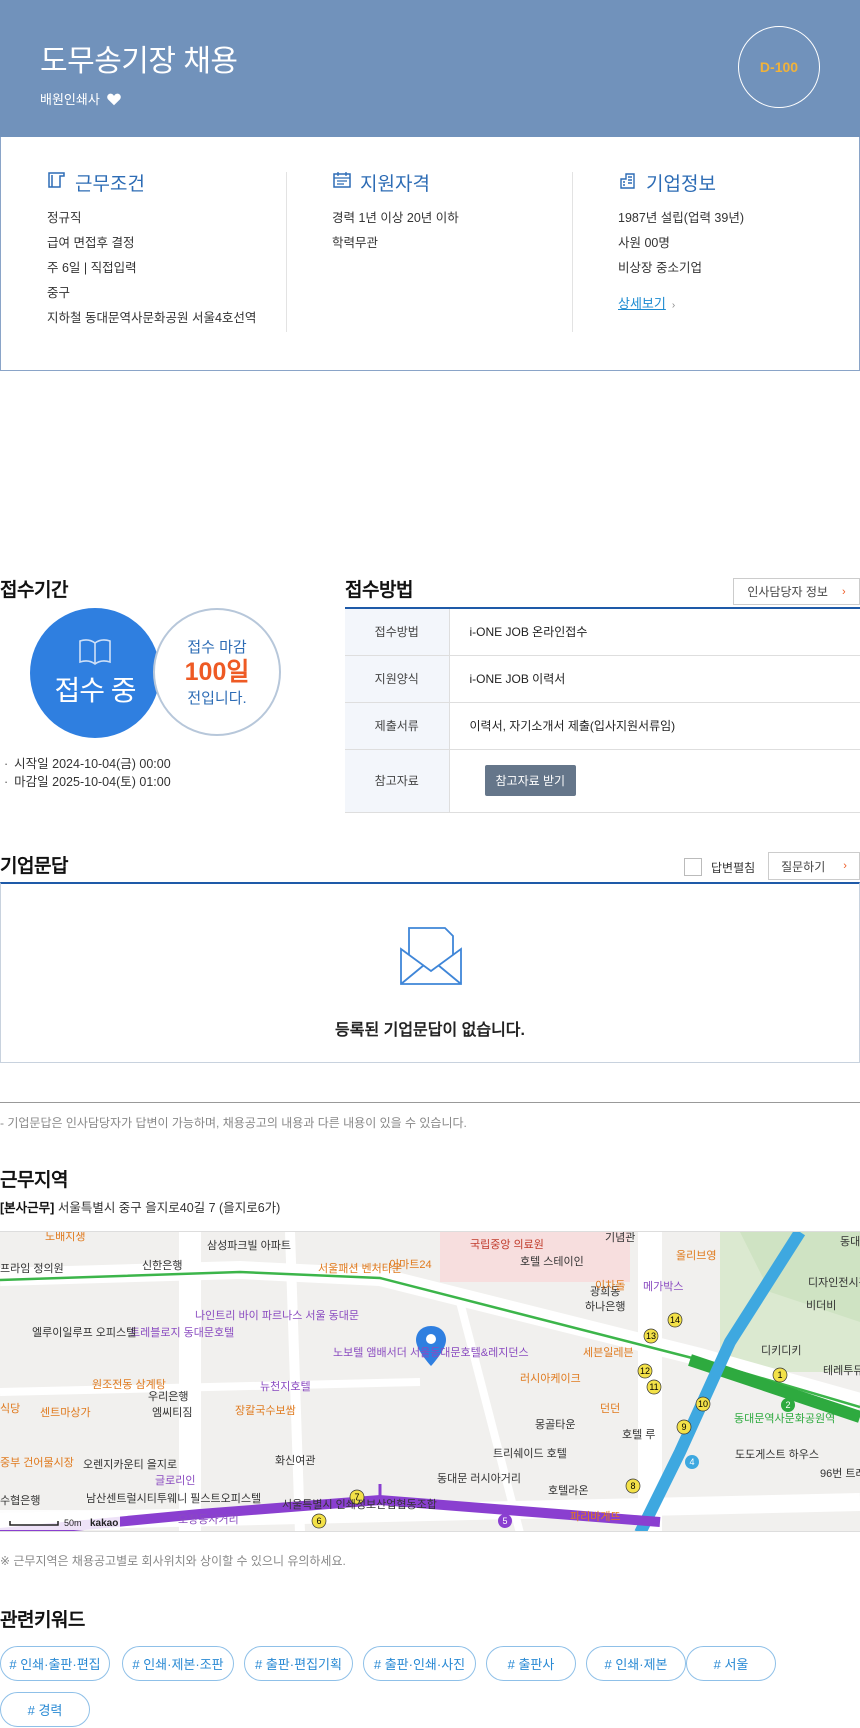 Image resolution: width=860 pixels, height=1728 pixels. Describe the element at coordinates (57, 183) in the screenshot. I see `briefcase-icon` at that location.